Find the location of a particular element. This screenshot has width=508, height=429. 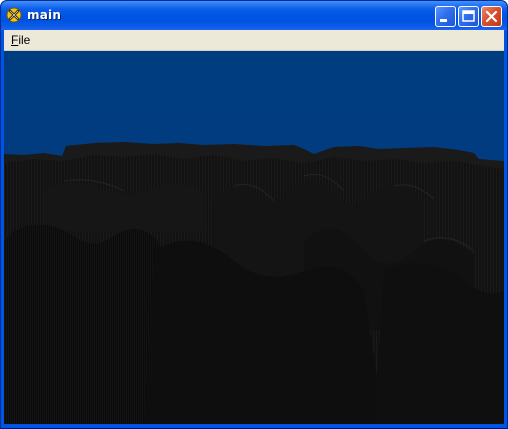

maximize-icon is located at coordinates (468, 16).